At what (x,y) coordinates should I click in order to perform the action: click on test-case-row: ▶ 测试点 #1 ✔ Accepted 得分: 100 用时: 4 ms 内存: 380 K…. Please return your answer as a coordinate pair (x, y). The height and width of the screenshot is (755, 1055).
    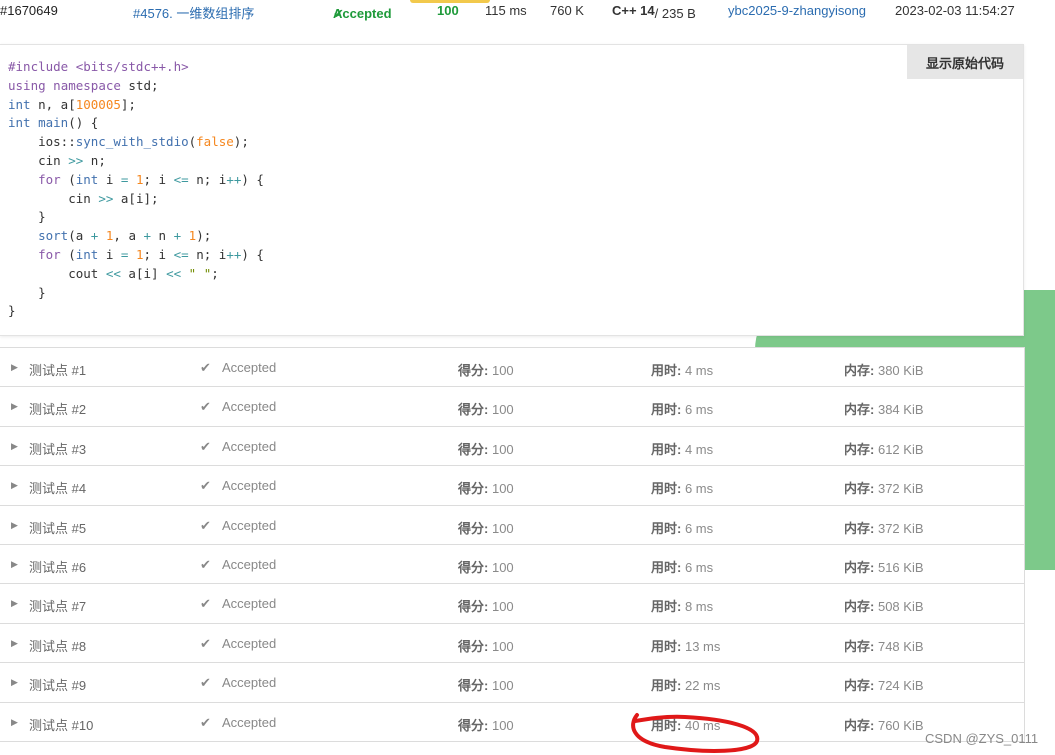
    Looking at the image, I should click on (512, 368).